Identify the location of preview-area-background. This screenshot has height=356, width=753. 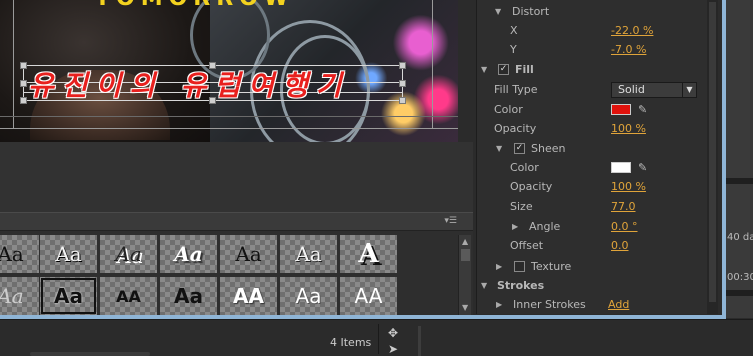
(236, 177).